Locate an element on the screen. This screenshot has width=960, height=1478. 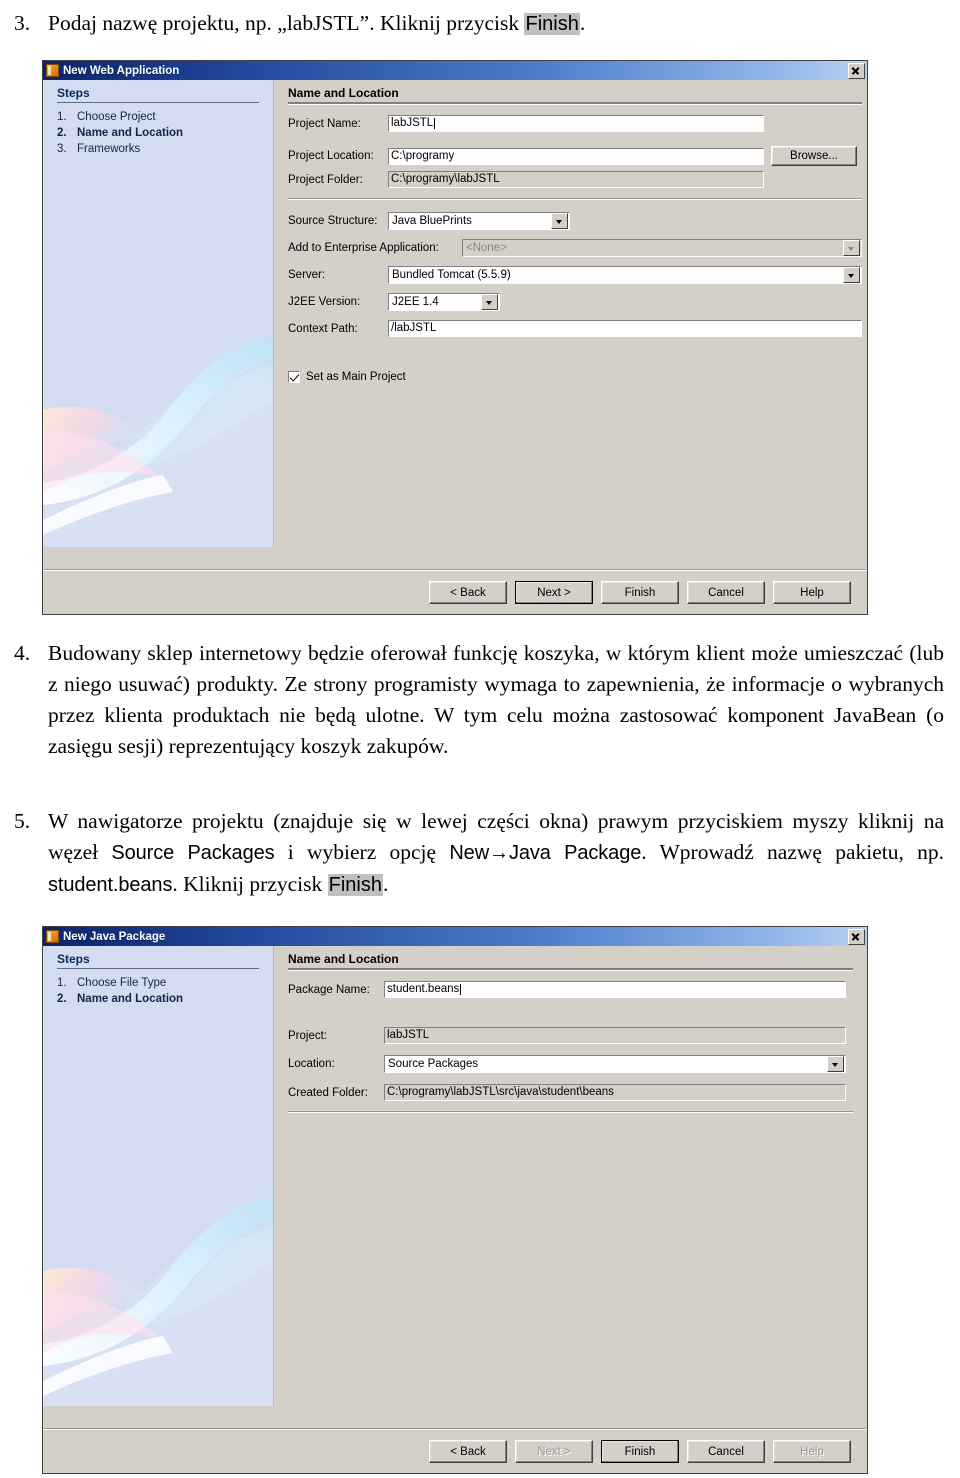
step-number: 2. is located at coordinates (62, 999).